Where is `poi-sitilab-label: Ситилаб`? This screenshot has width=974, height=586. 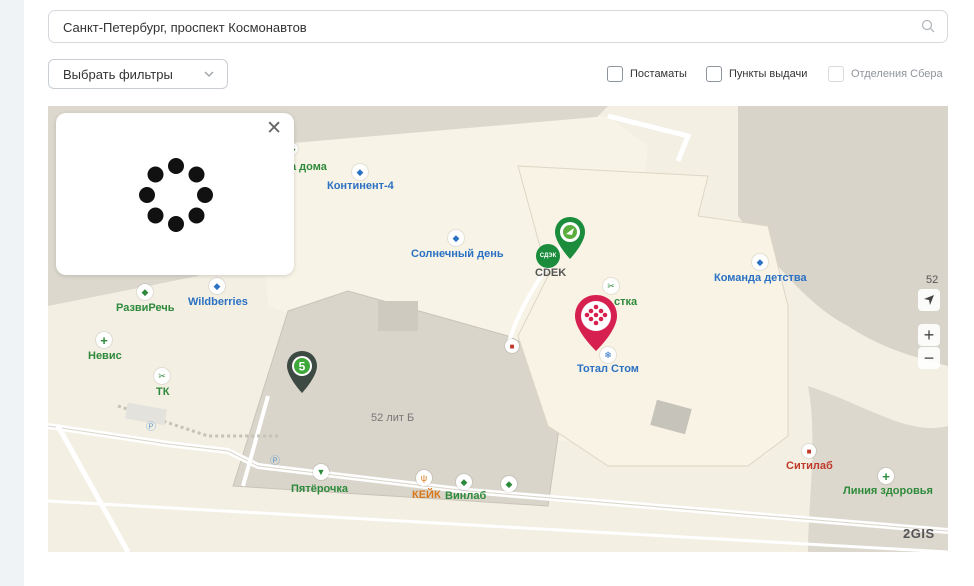 poi-sitilab-label: Ситилаб is located at coordinates (809, 466).